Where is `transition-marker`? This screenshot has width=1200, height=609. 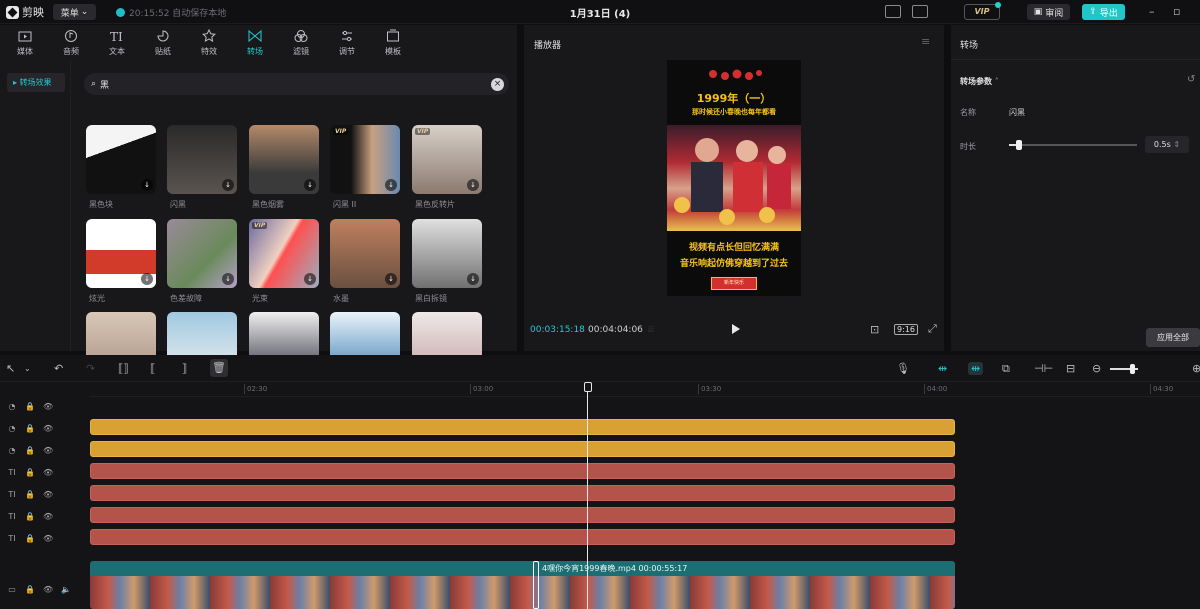 transition-marker is located at coordinates (536, 585).